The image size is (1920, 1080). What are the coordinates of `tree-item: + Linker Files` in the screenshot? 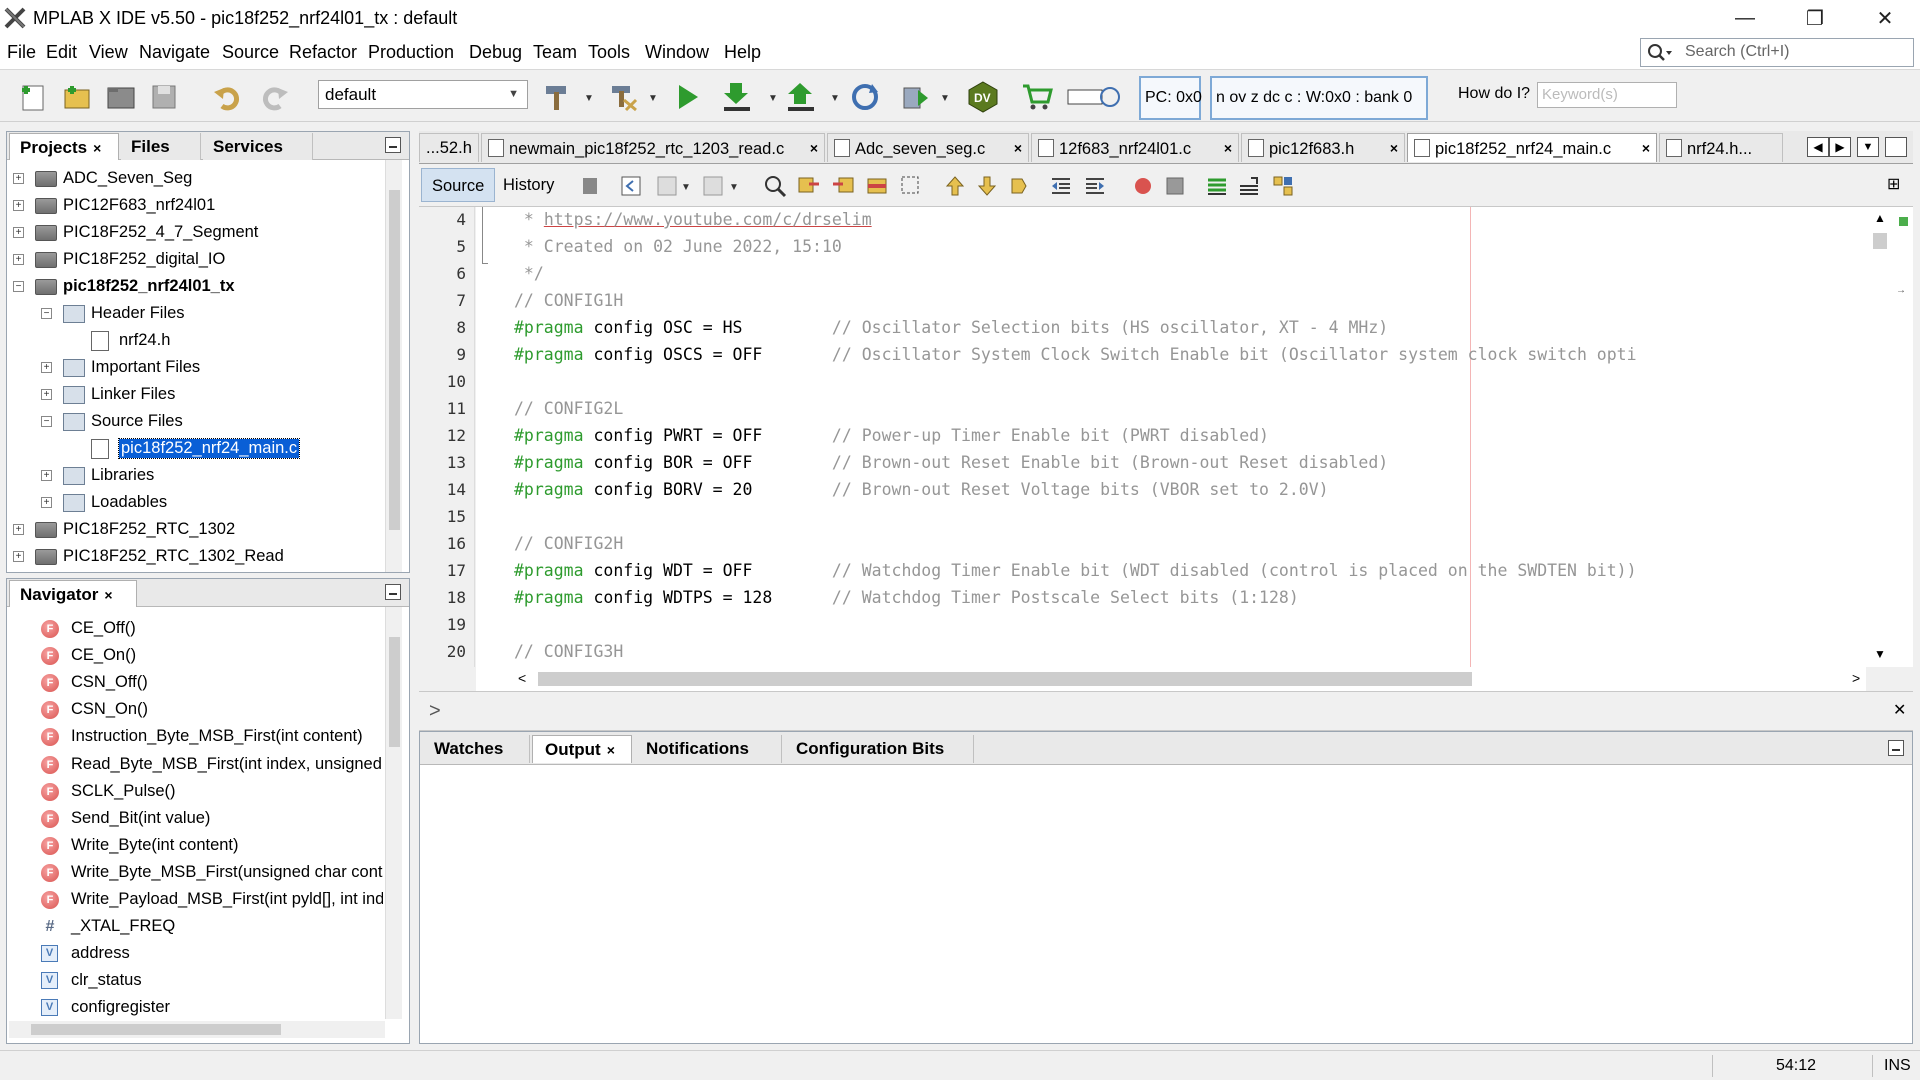 It's located at (195, 395).